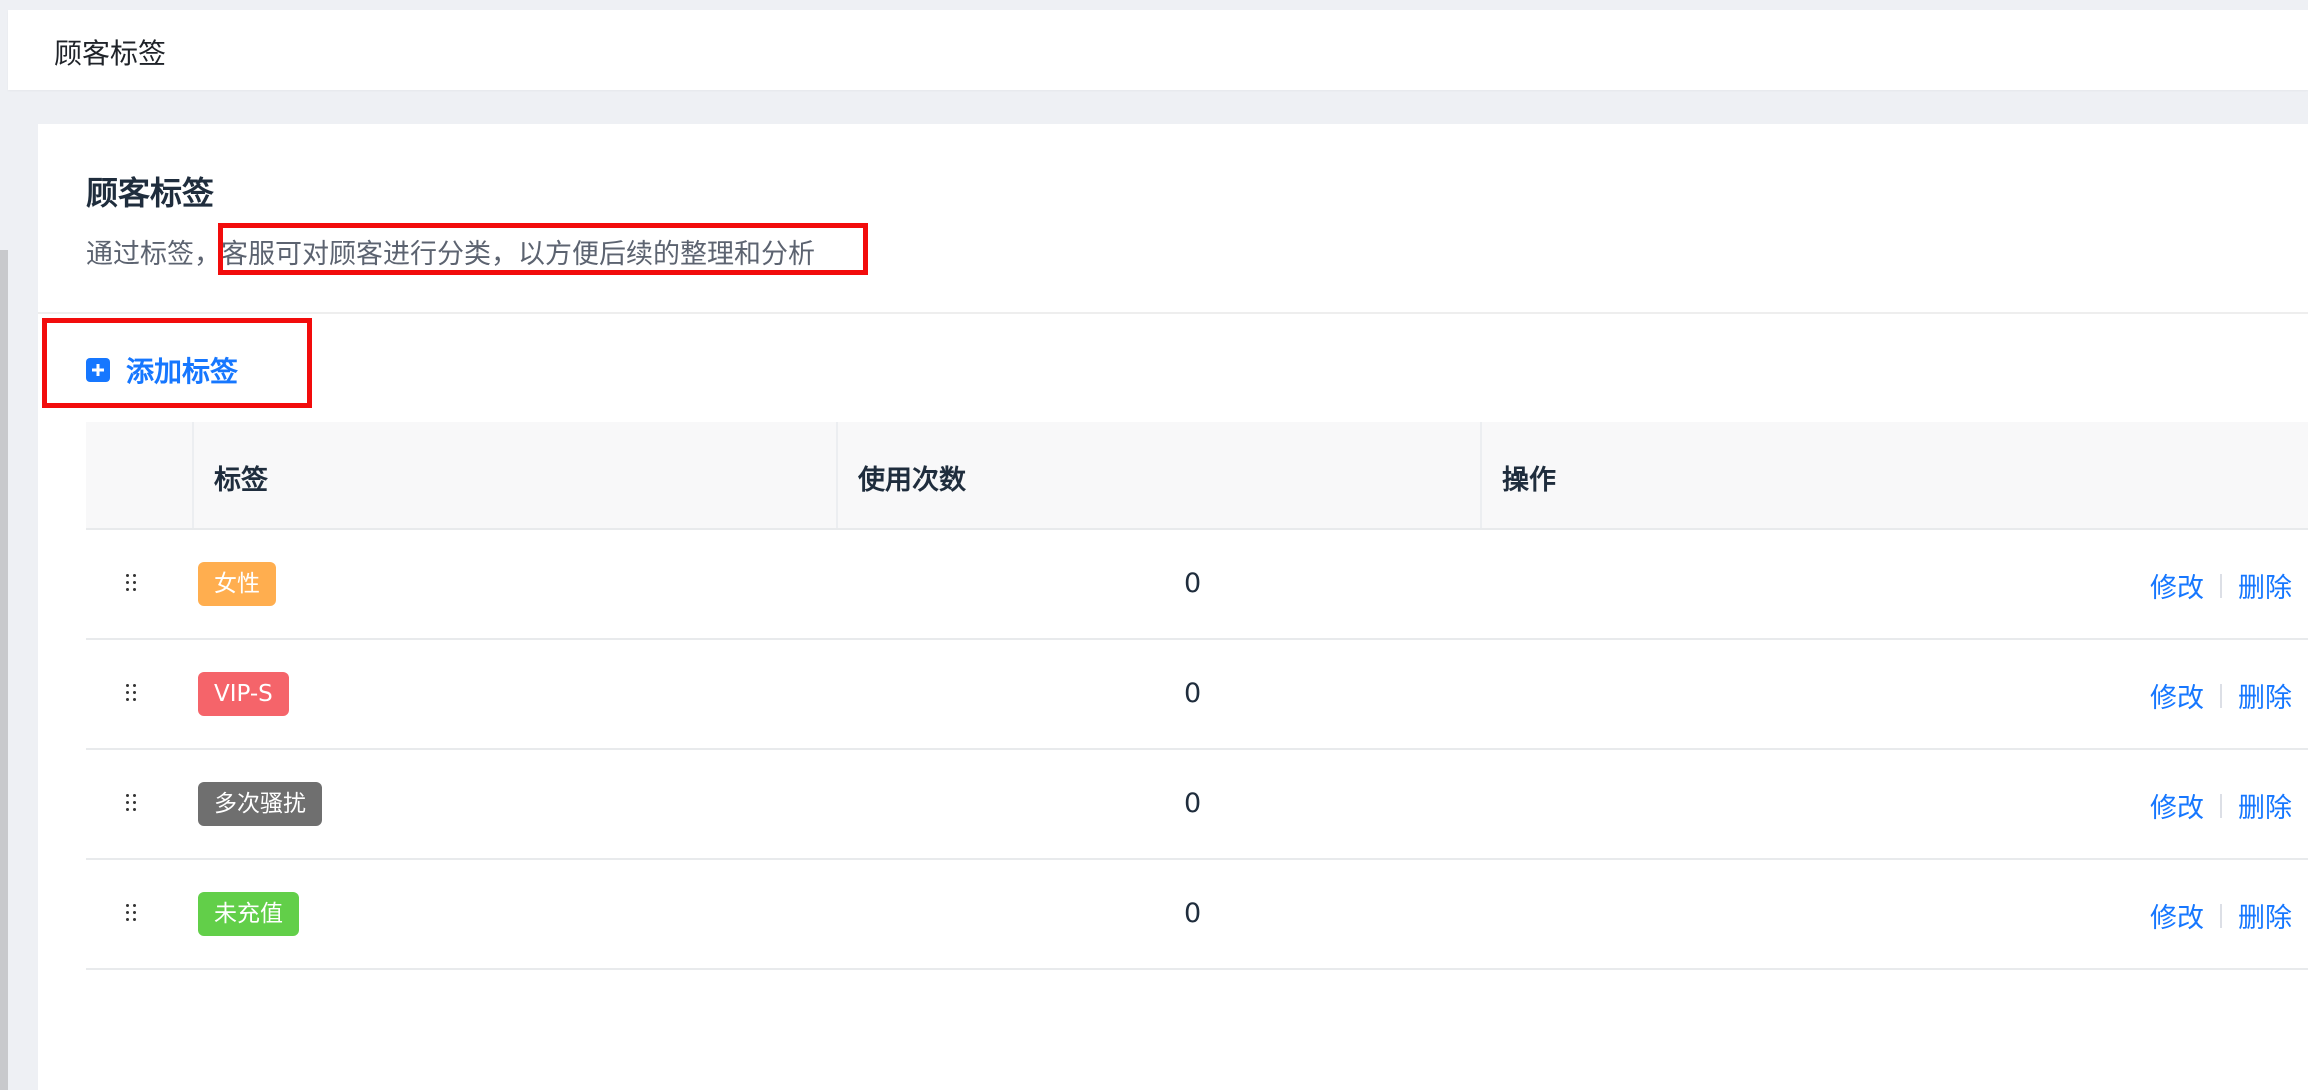 Image resolution: width=2308 pixels, height=1090 pixels. Describe the element at coordinates (1158, 50) in the screenshot. I see `top-header: 顾客标签` at that location.